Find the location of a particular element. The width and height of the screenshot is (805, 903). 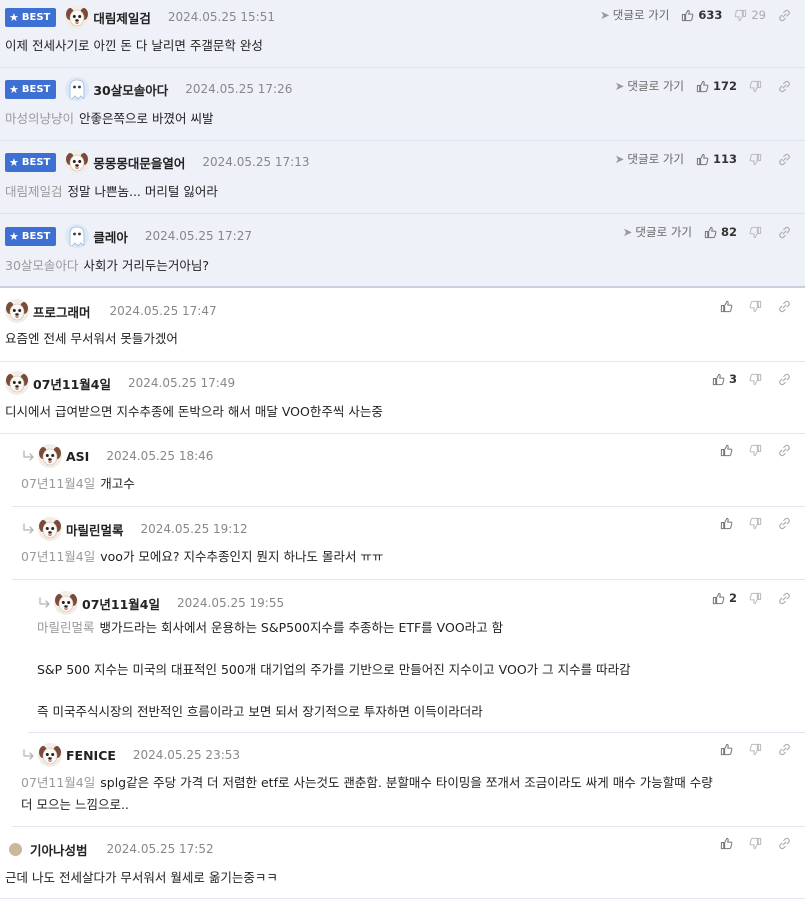

timestamp: 2024.05.25 19:55 is located at coordinates (231, 603).